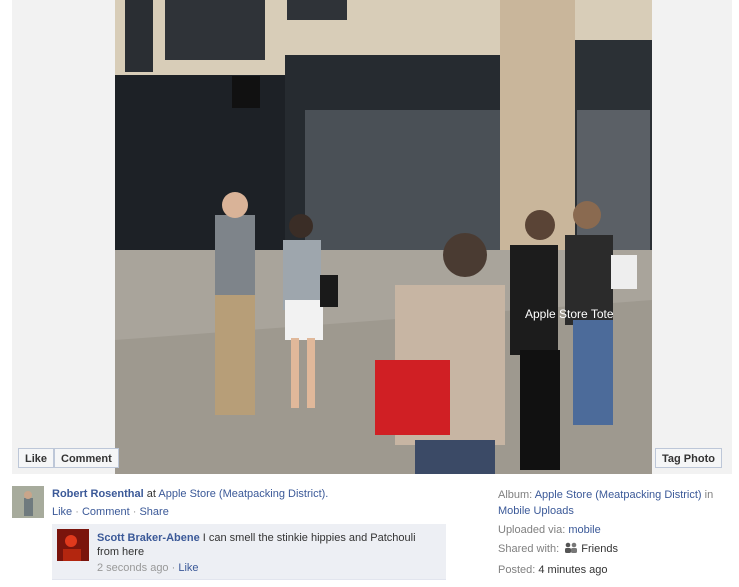 This screenshot has height=587, width=739. I want to click on photo-like-comment-group: Like Comment, so click(68, 458).